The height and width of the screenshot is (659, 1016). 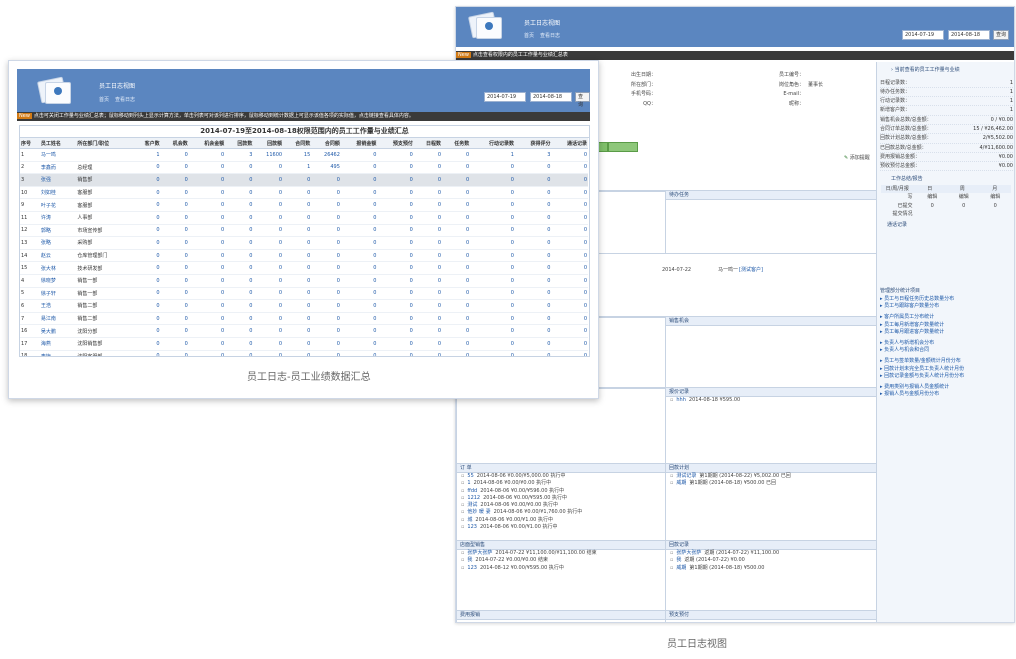 I want to click on column-header: 员工姓名, so click(x=58, y=143).